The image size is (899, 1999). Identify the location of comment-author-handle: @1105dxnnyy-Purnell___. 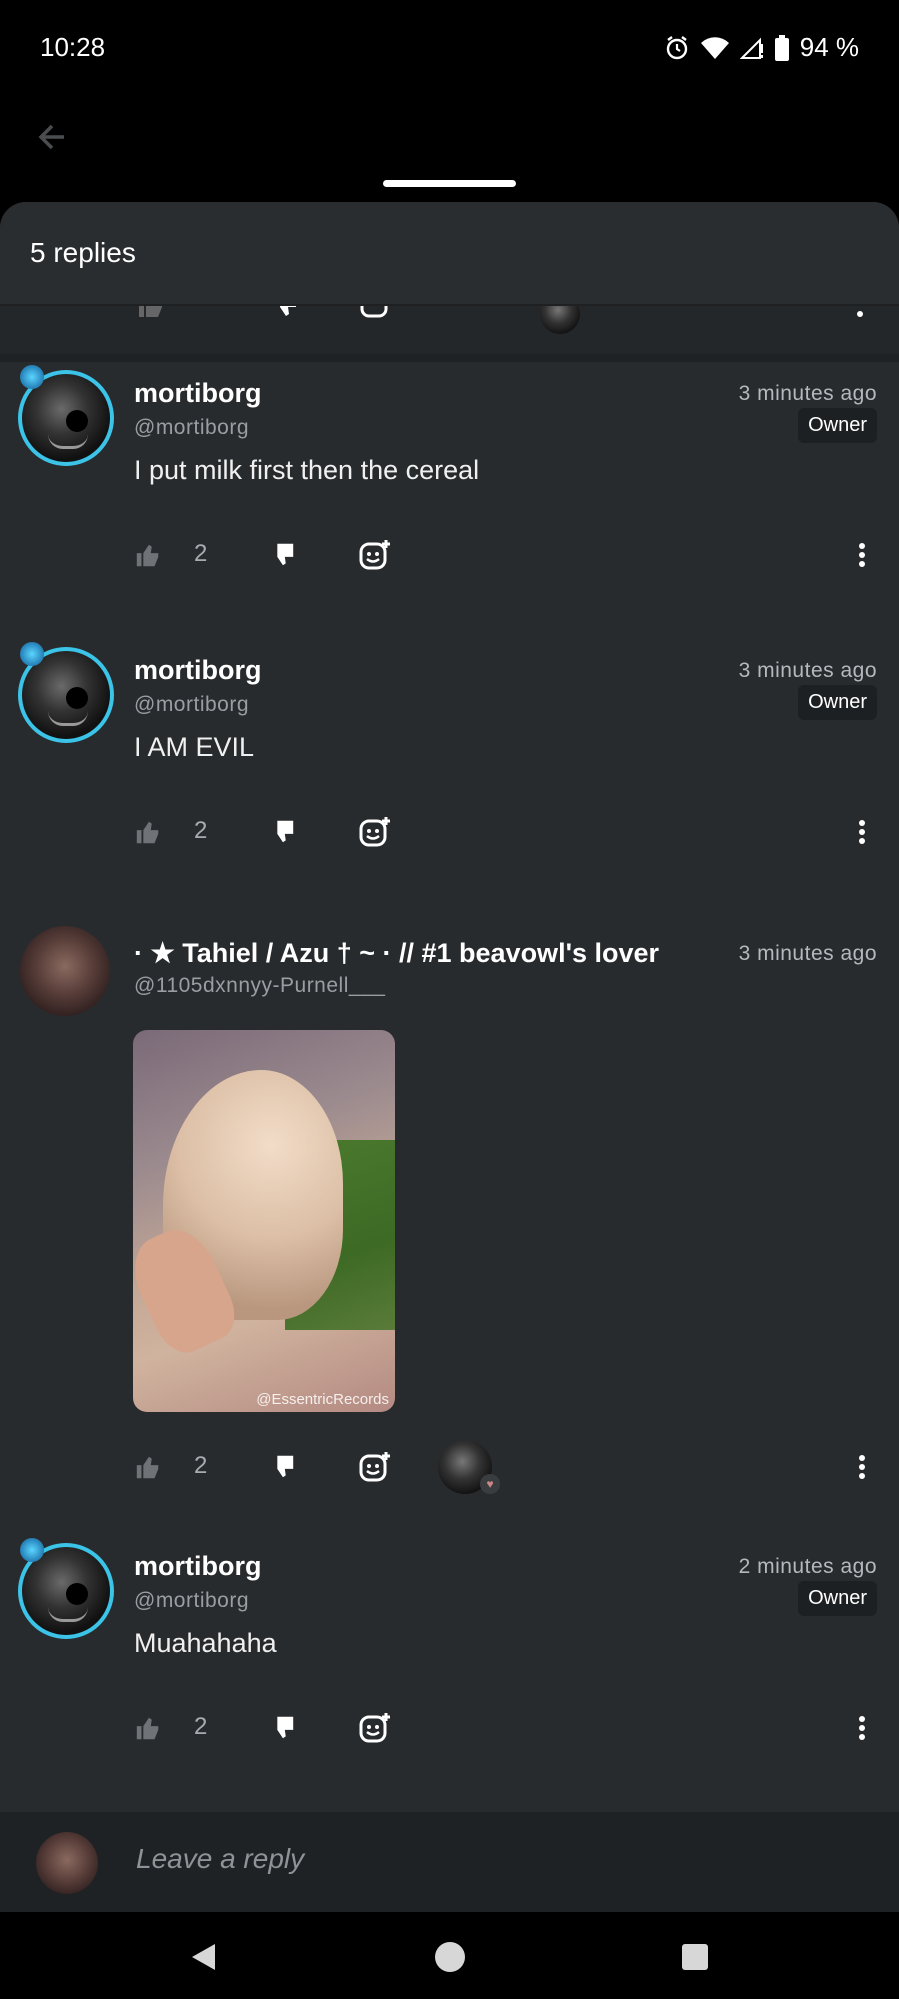
(259, 986).